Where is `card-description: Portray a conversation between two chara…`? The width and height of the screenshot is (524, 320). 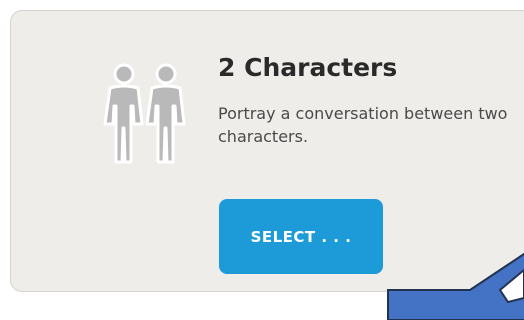 card-description: Portray a conversation between two chara… is located at coordinates (363, 125).